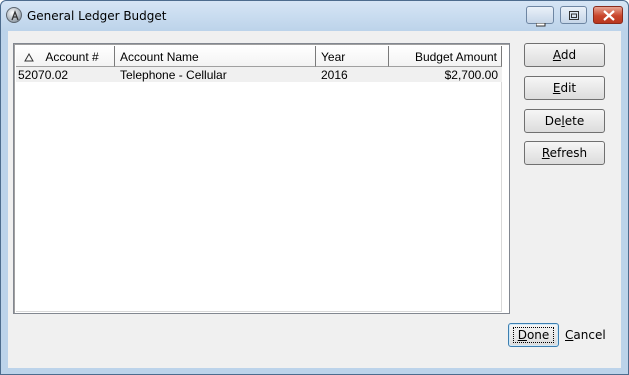 The image size is (629, 375). Describe the element at coordinates (352, 56) in the screenshot. I see `column-header-year: Year` at that location.